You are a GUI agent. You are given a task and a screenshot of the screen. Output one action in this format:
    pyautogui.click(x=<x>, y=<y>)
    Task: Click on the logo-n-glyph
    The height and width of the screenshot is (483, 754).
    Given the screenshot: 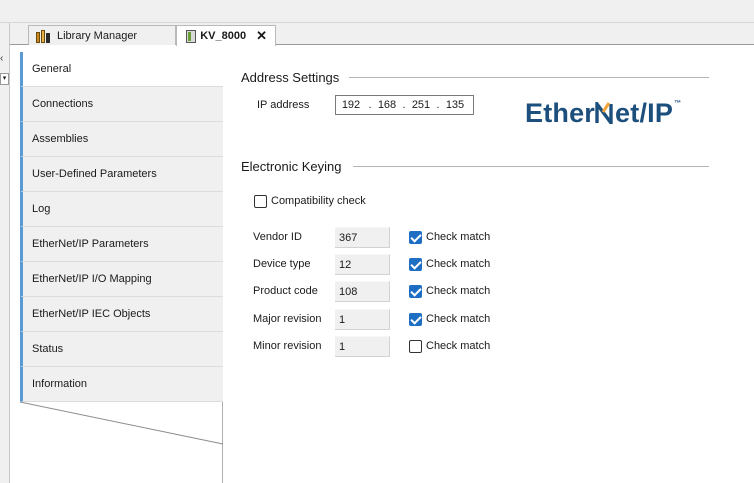 What is the action you would take?
    pyautogui.click(x=604, y=113)
    